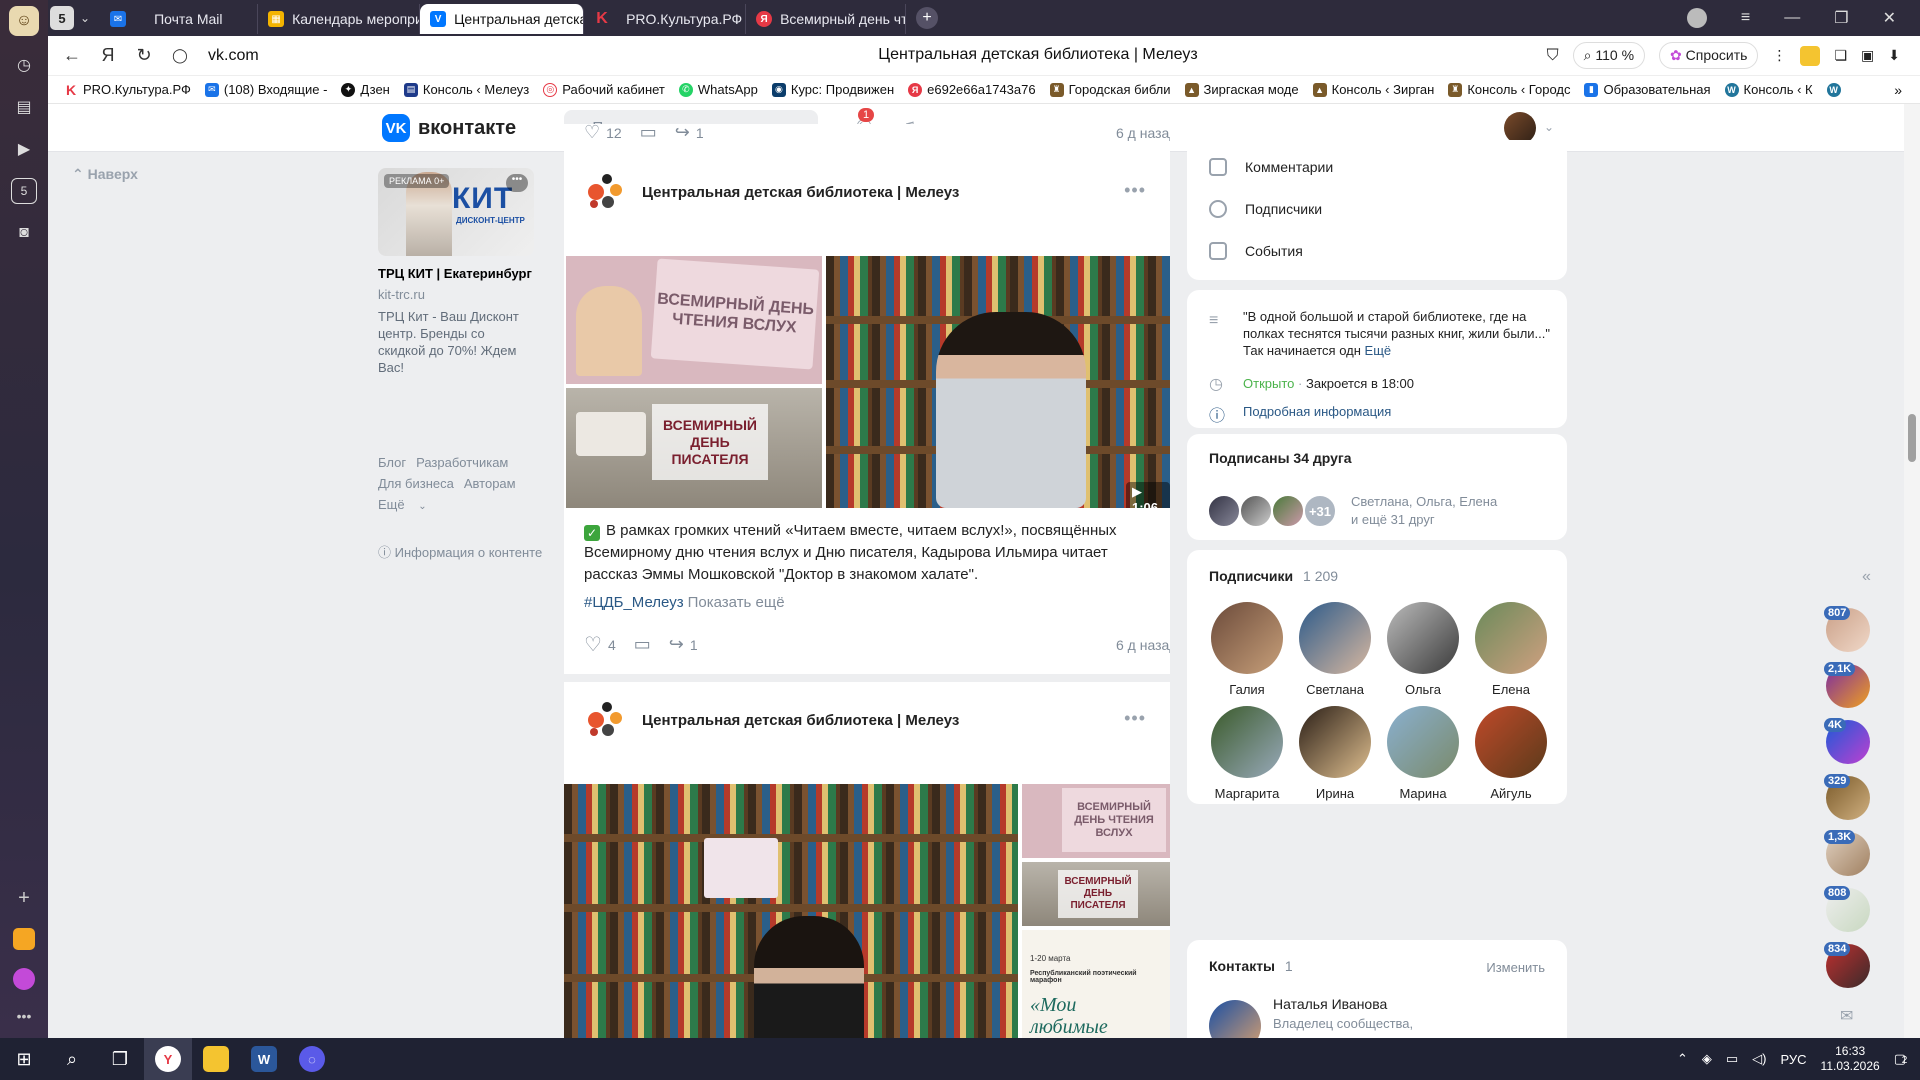  Describe the element at coordinates (449, 128) in the screenshot. I see `vk-logo: VK вконтакте` at that location.